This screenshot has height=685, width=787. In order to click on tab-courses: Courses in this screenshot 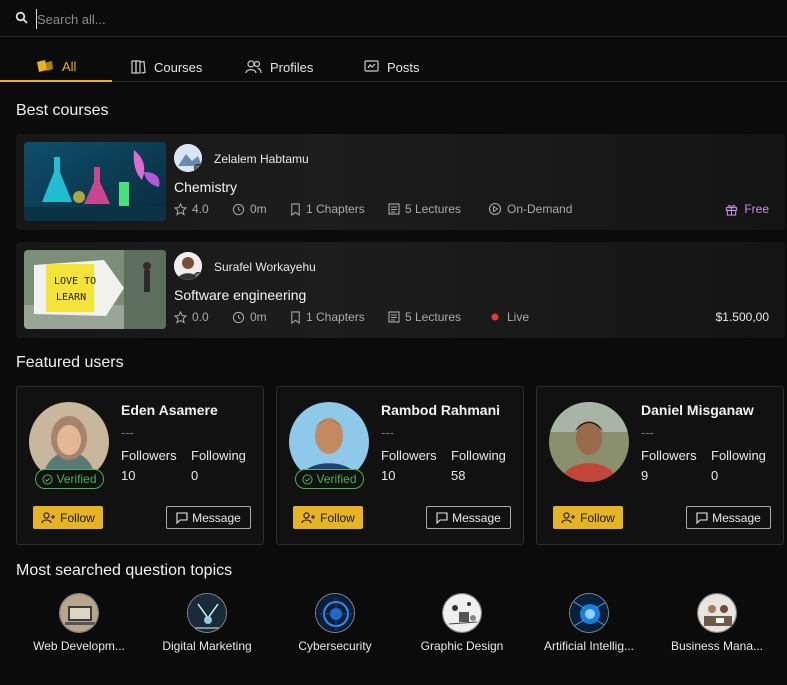, I will do `click(166, 67)`.